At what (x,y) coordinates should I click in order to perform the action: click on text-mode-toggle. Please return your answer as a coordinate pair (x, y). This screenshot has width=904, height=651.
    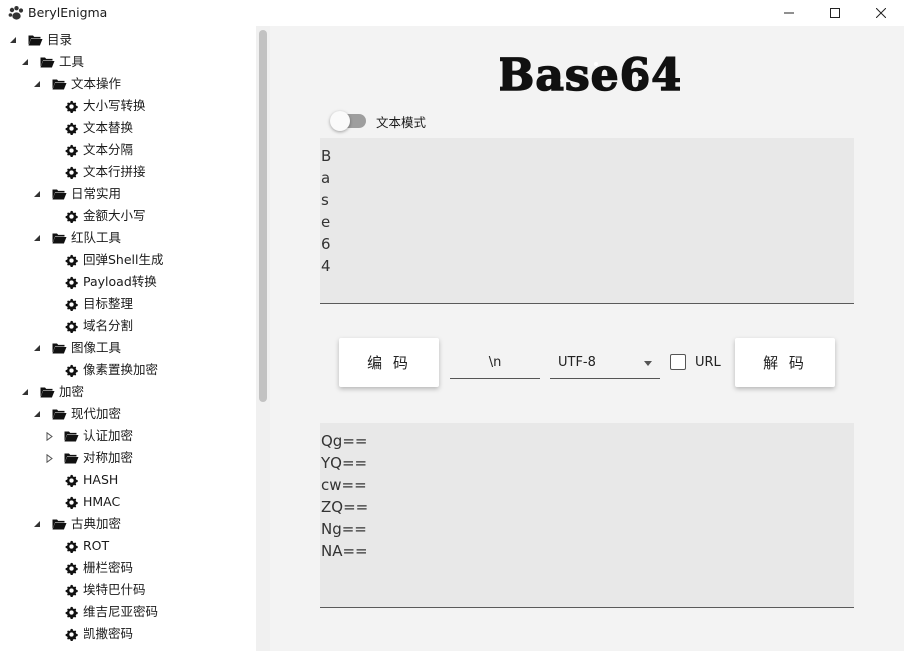
    Looking at the image, I should click on (348, 121).